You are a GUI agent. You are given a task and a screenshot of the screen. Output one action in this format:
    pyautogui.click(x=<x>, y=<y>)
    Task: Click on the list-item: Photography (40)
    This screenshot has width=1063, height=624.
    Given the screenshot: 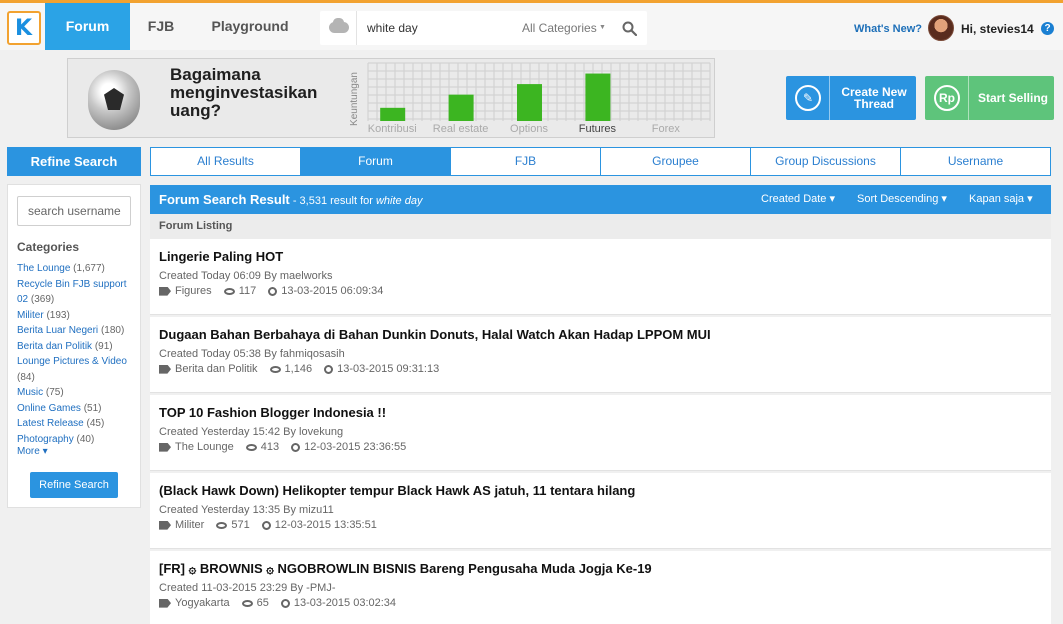 What is the action you would take?
    pyautogui.click(x=78, y=440)
    